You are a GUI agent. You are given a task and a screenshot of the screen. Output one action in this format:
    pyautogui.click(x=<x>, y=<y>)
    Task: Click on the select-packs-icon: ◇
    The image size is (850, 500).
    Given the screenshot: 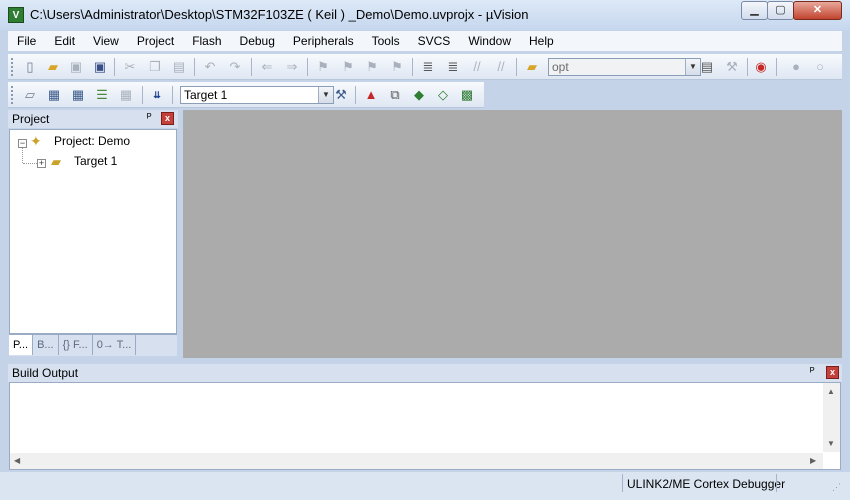 What is the action you would take?
    pyautogui.click(x=443, y=95)
    